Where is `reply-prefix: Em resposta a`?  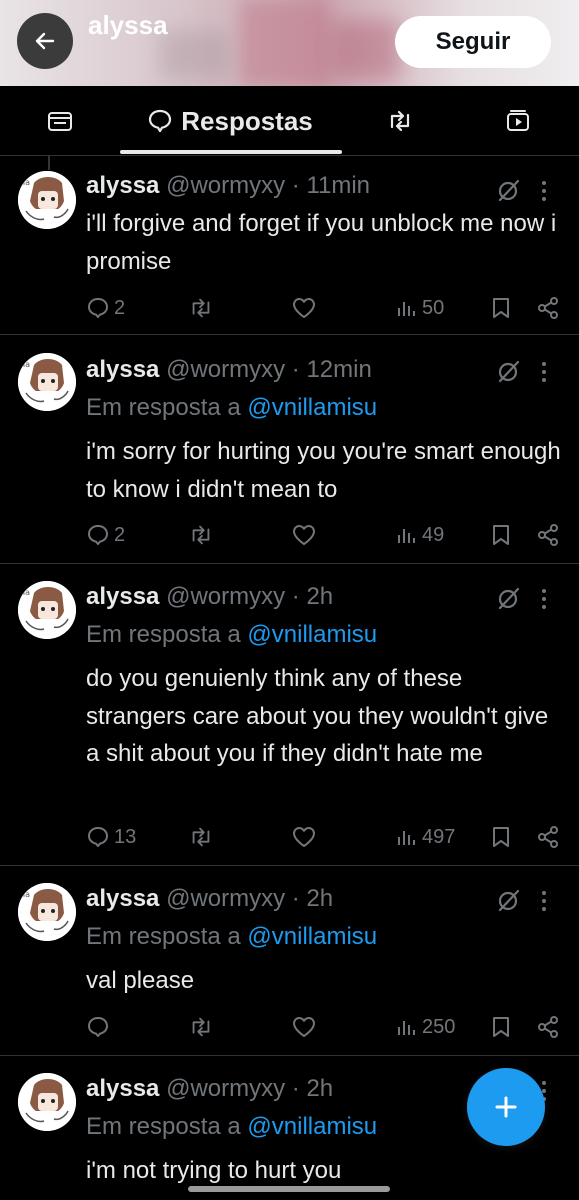 reply-prefix: Em resposta a is located at coordinates (163, 407).